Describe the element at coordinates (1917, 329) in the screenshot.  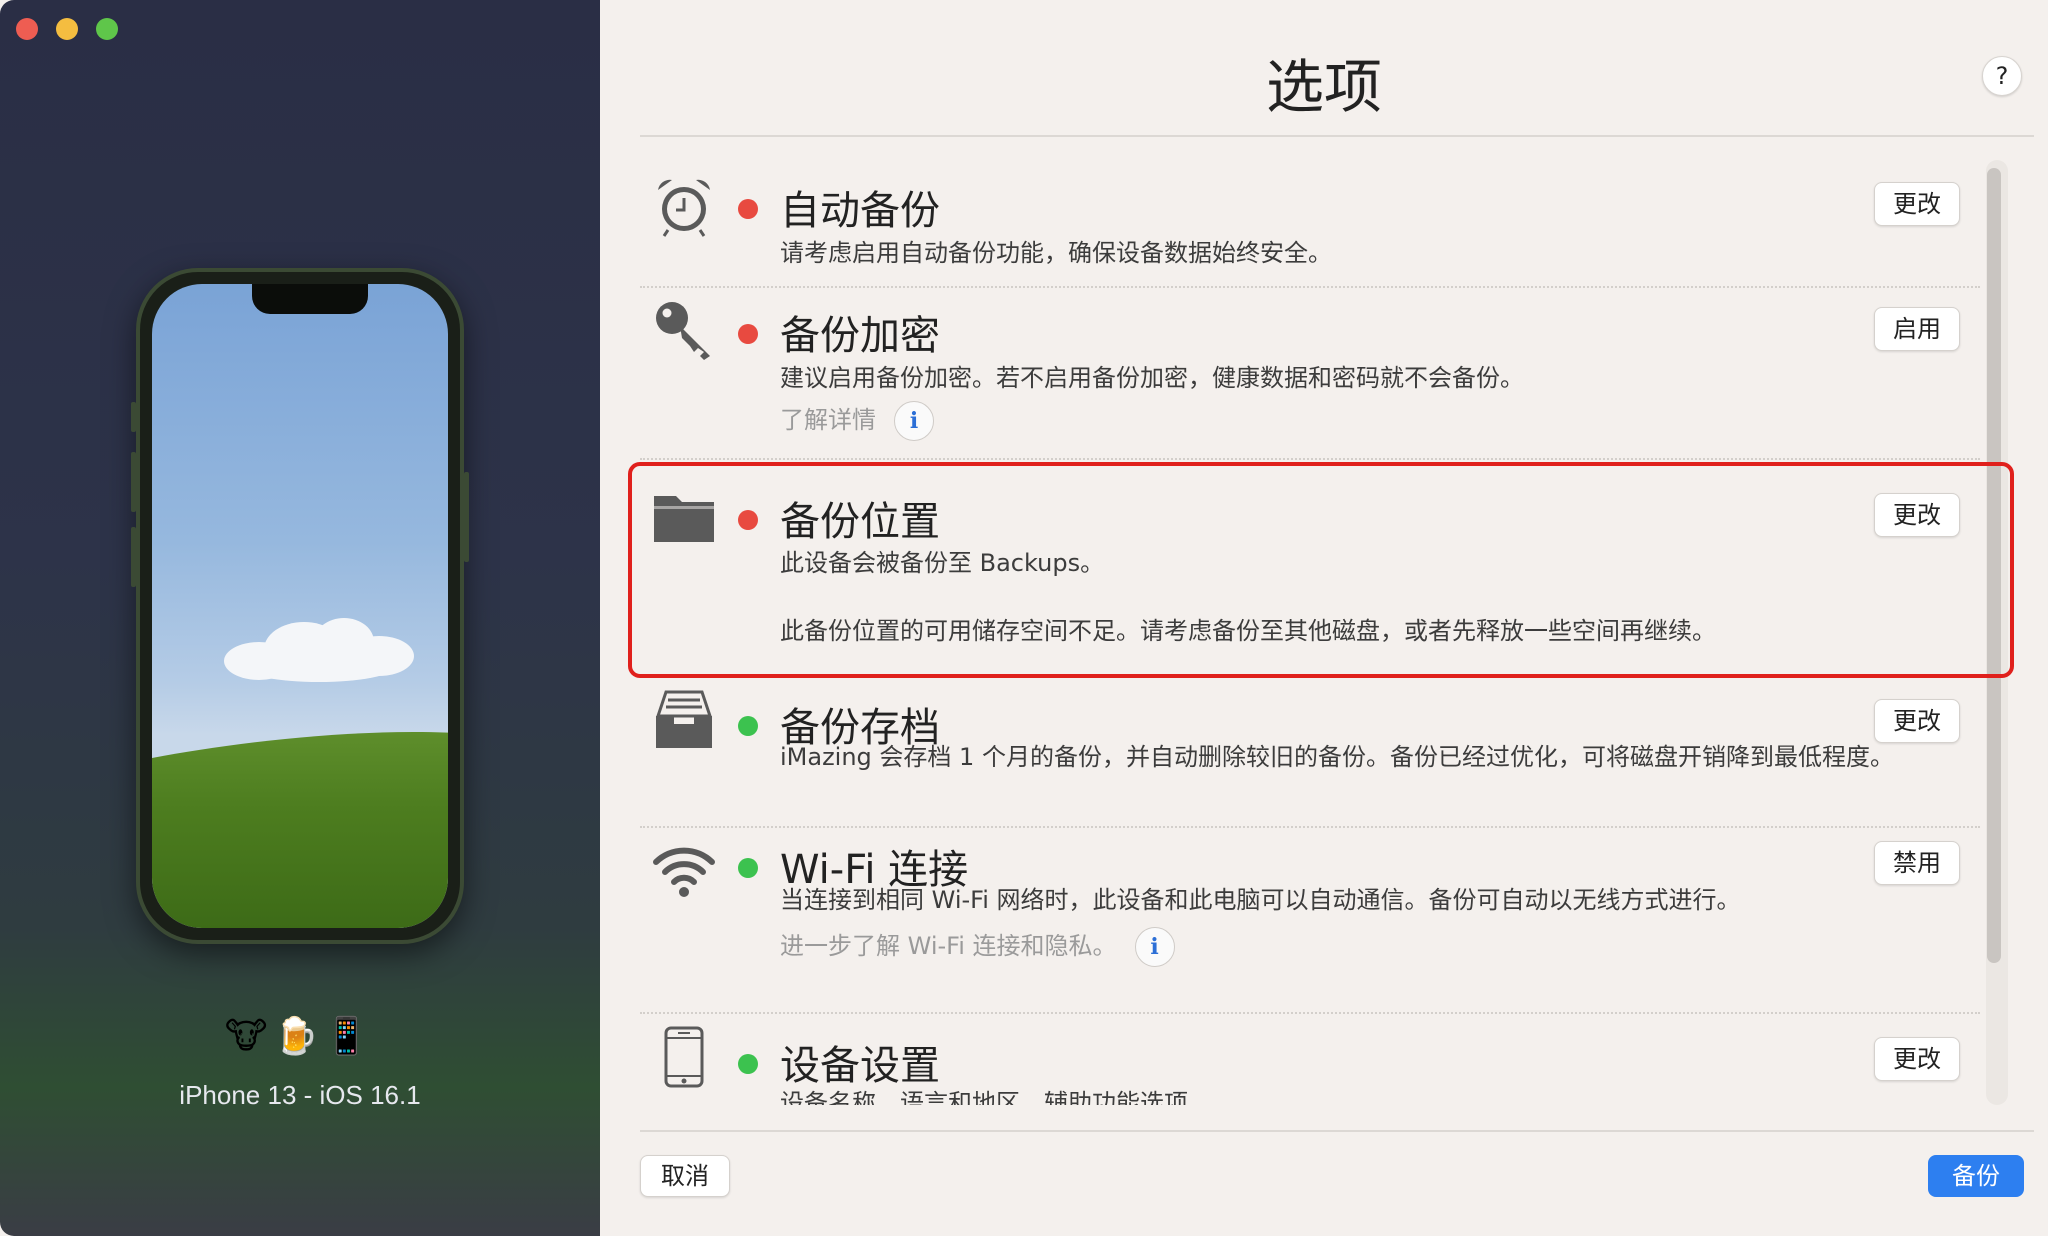
I see `encryption-enable-button: 启用` at that location.